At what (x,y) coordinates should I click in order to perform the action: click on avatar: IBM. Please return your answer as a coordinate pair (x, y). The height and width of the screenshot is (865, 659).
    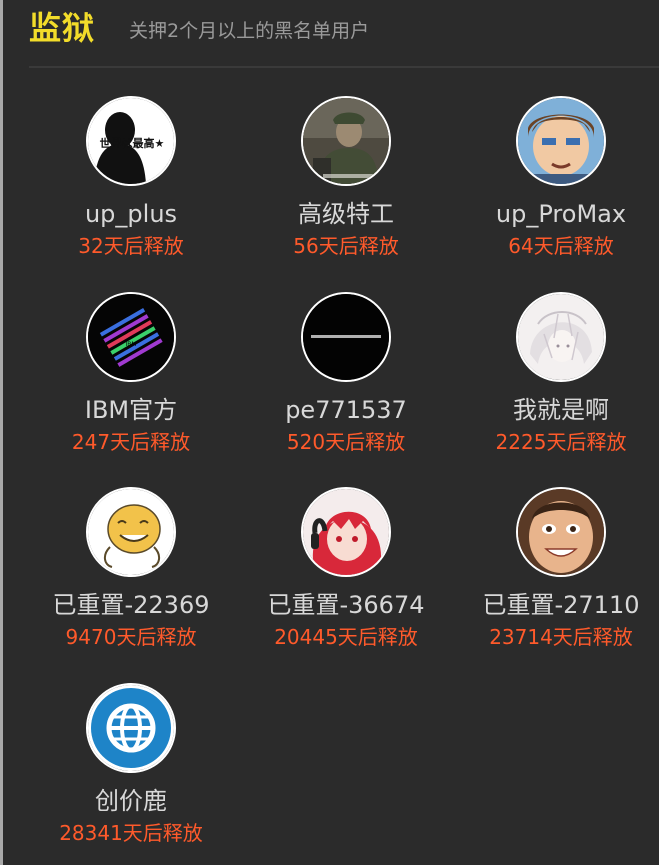
    Looking at the image, I should click on (131, 337).